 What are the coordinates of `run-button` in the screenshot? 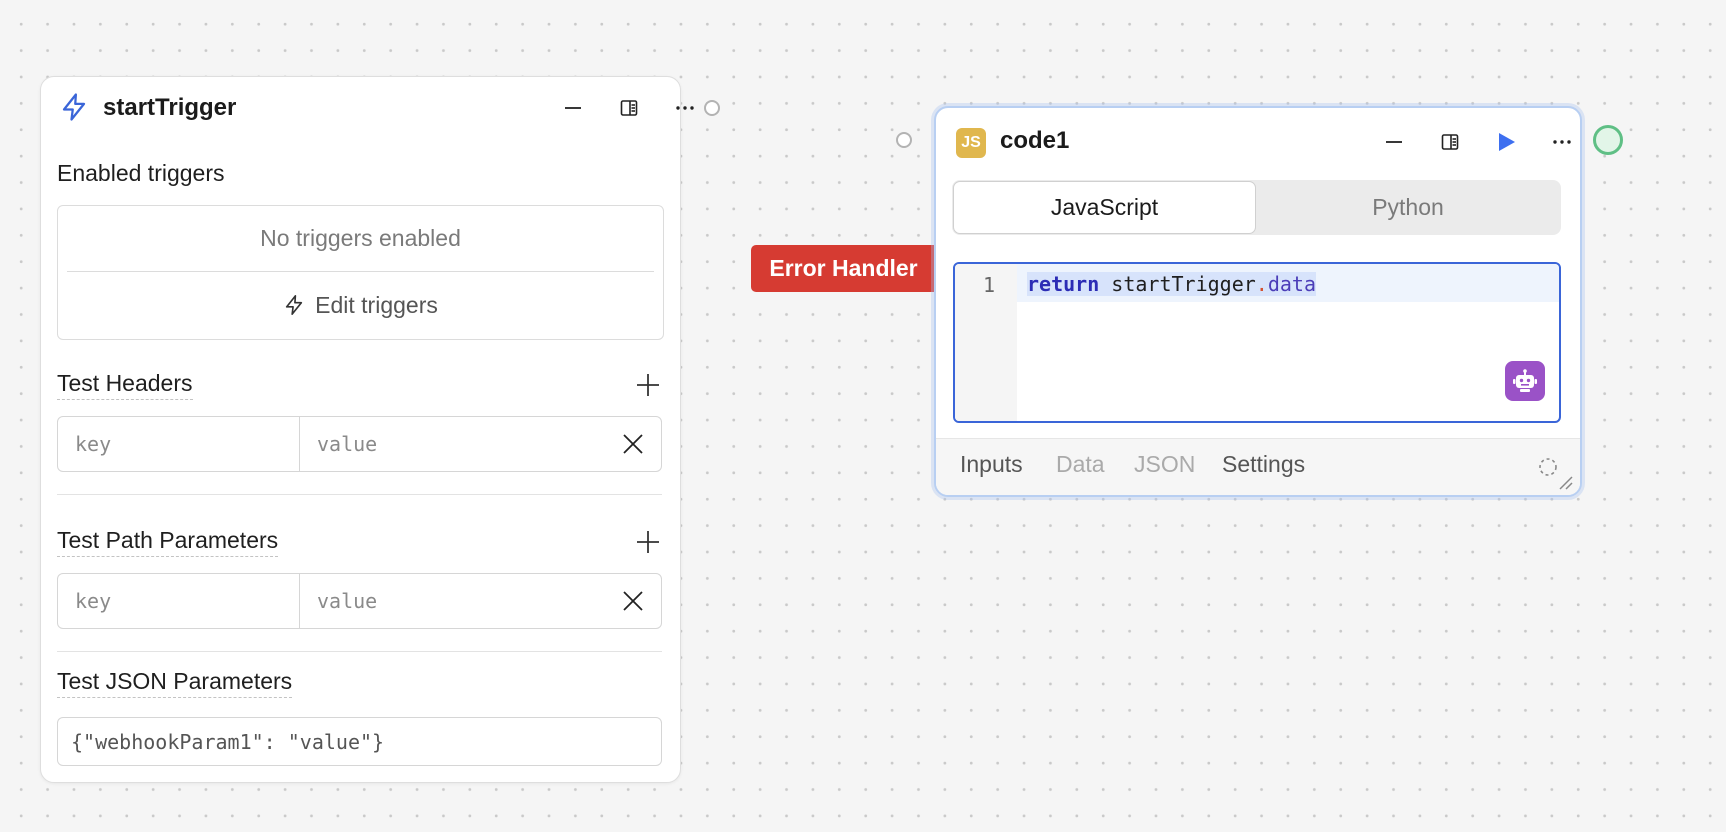 It's located at (1506, 142).